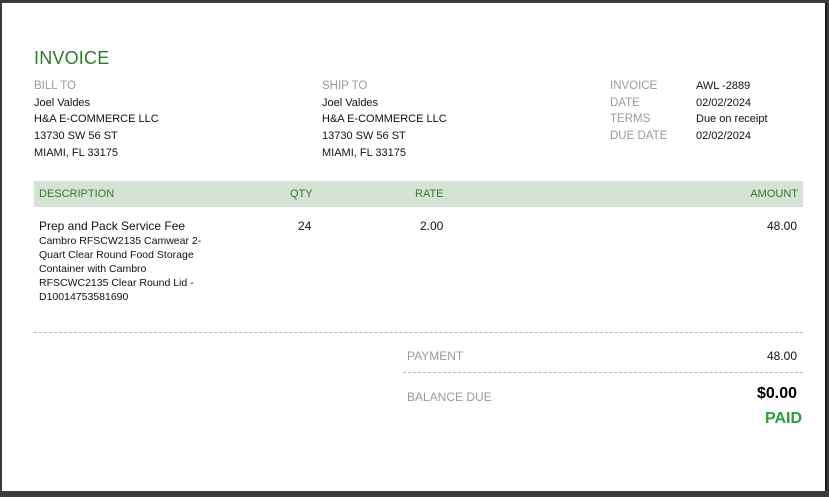  Describe the element at coordinates (72, 58) in the screenshot. I see `invoice-title: INVOICE` at that location.